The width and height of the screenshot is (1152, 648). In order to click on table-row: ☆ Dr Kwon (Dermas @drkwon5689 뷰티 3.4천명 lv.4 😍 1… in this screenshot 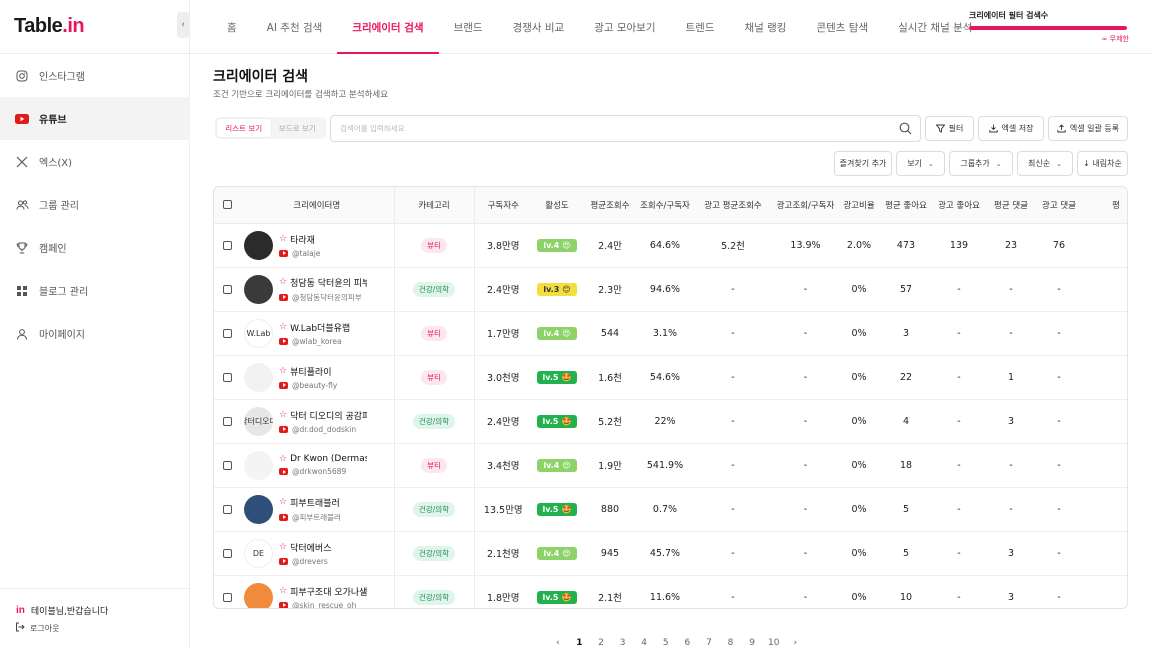, I will do `click(670, 465)`.